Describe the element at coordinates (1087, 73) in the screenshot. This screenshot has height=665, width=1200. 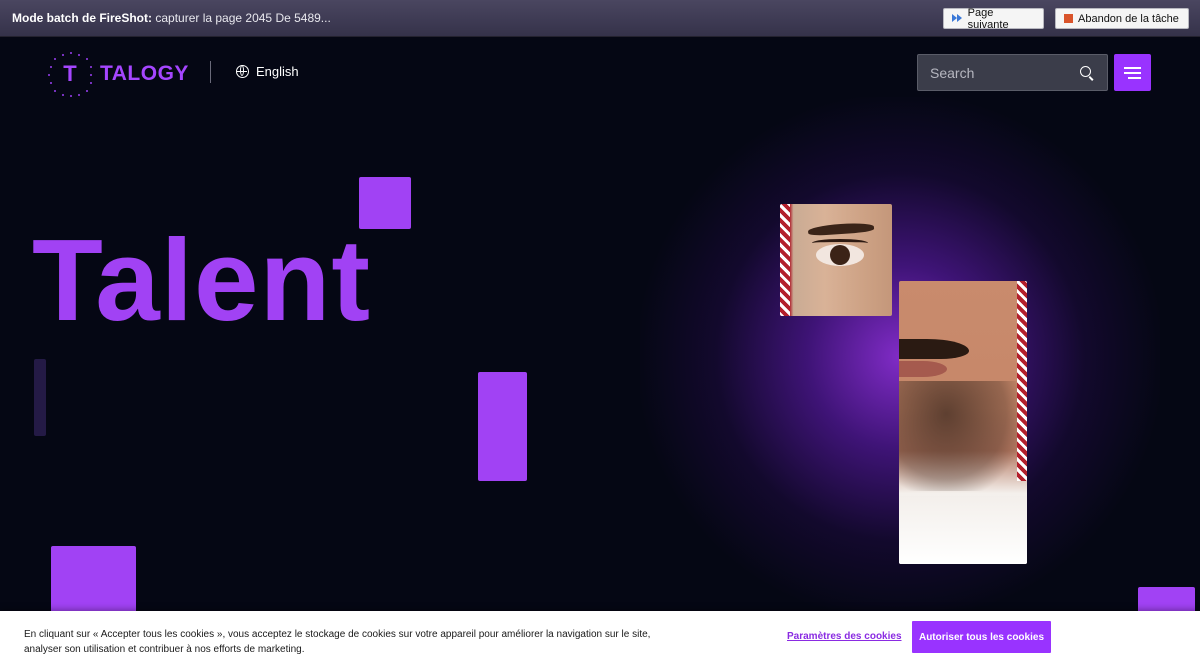
I see `search-icon` at that location.